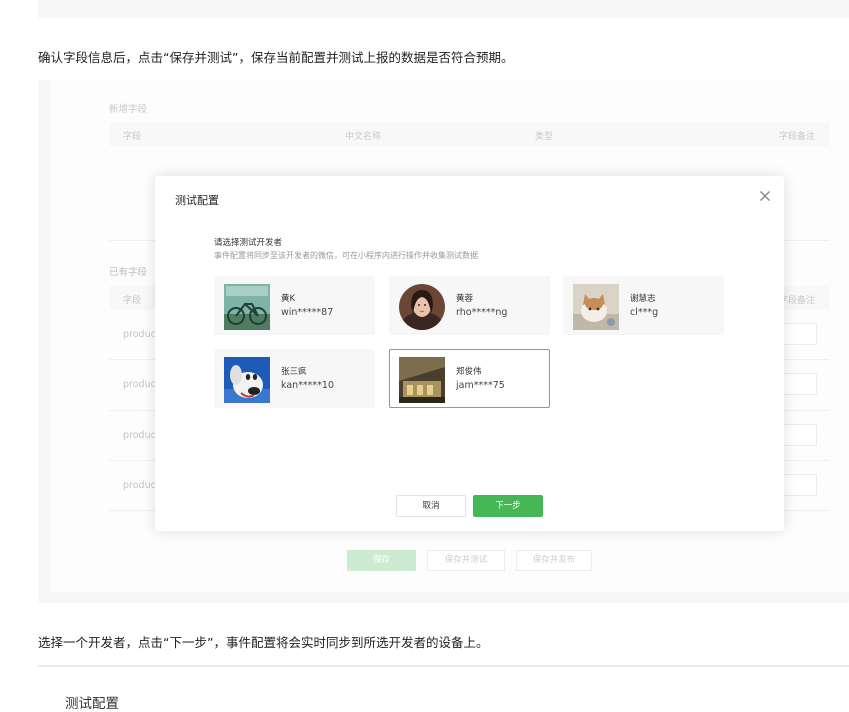 The width and height of the screenshot is (849, 712). What do you see at coordinates (469, 305) in the screenshot?
I see `developer-card: 黄蓉 rho*****ng` at bounding box center [469, 305].